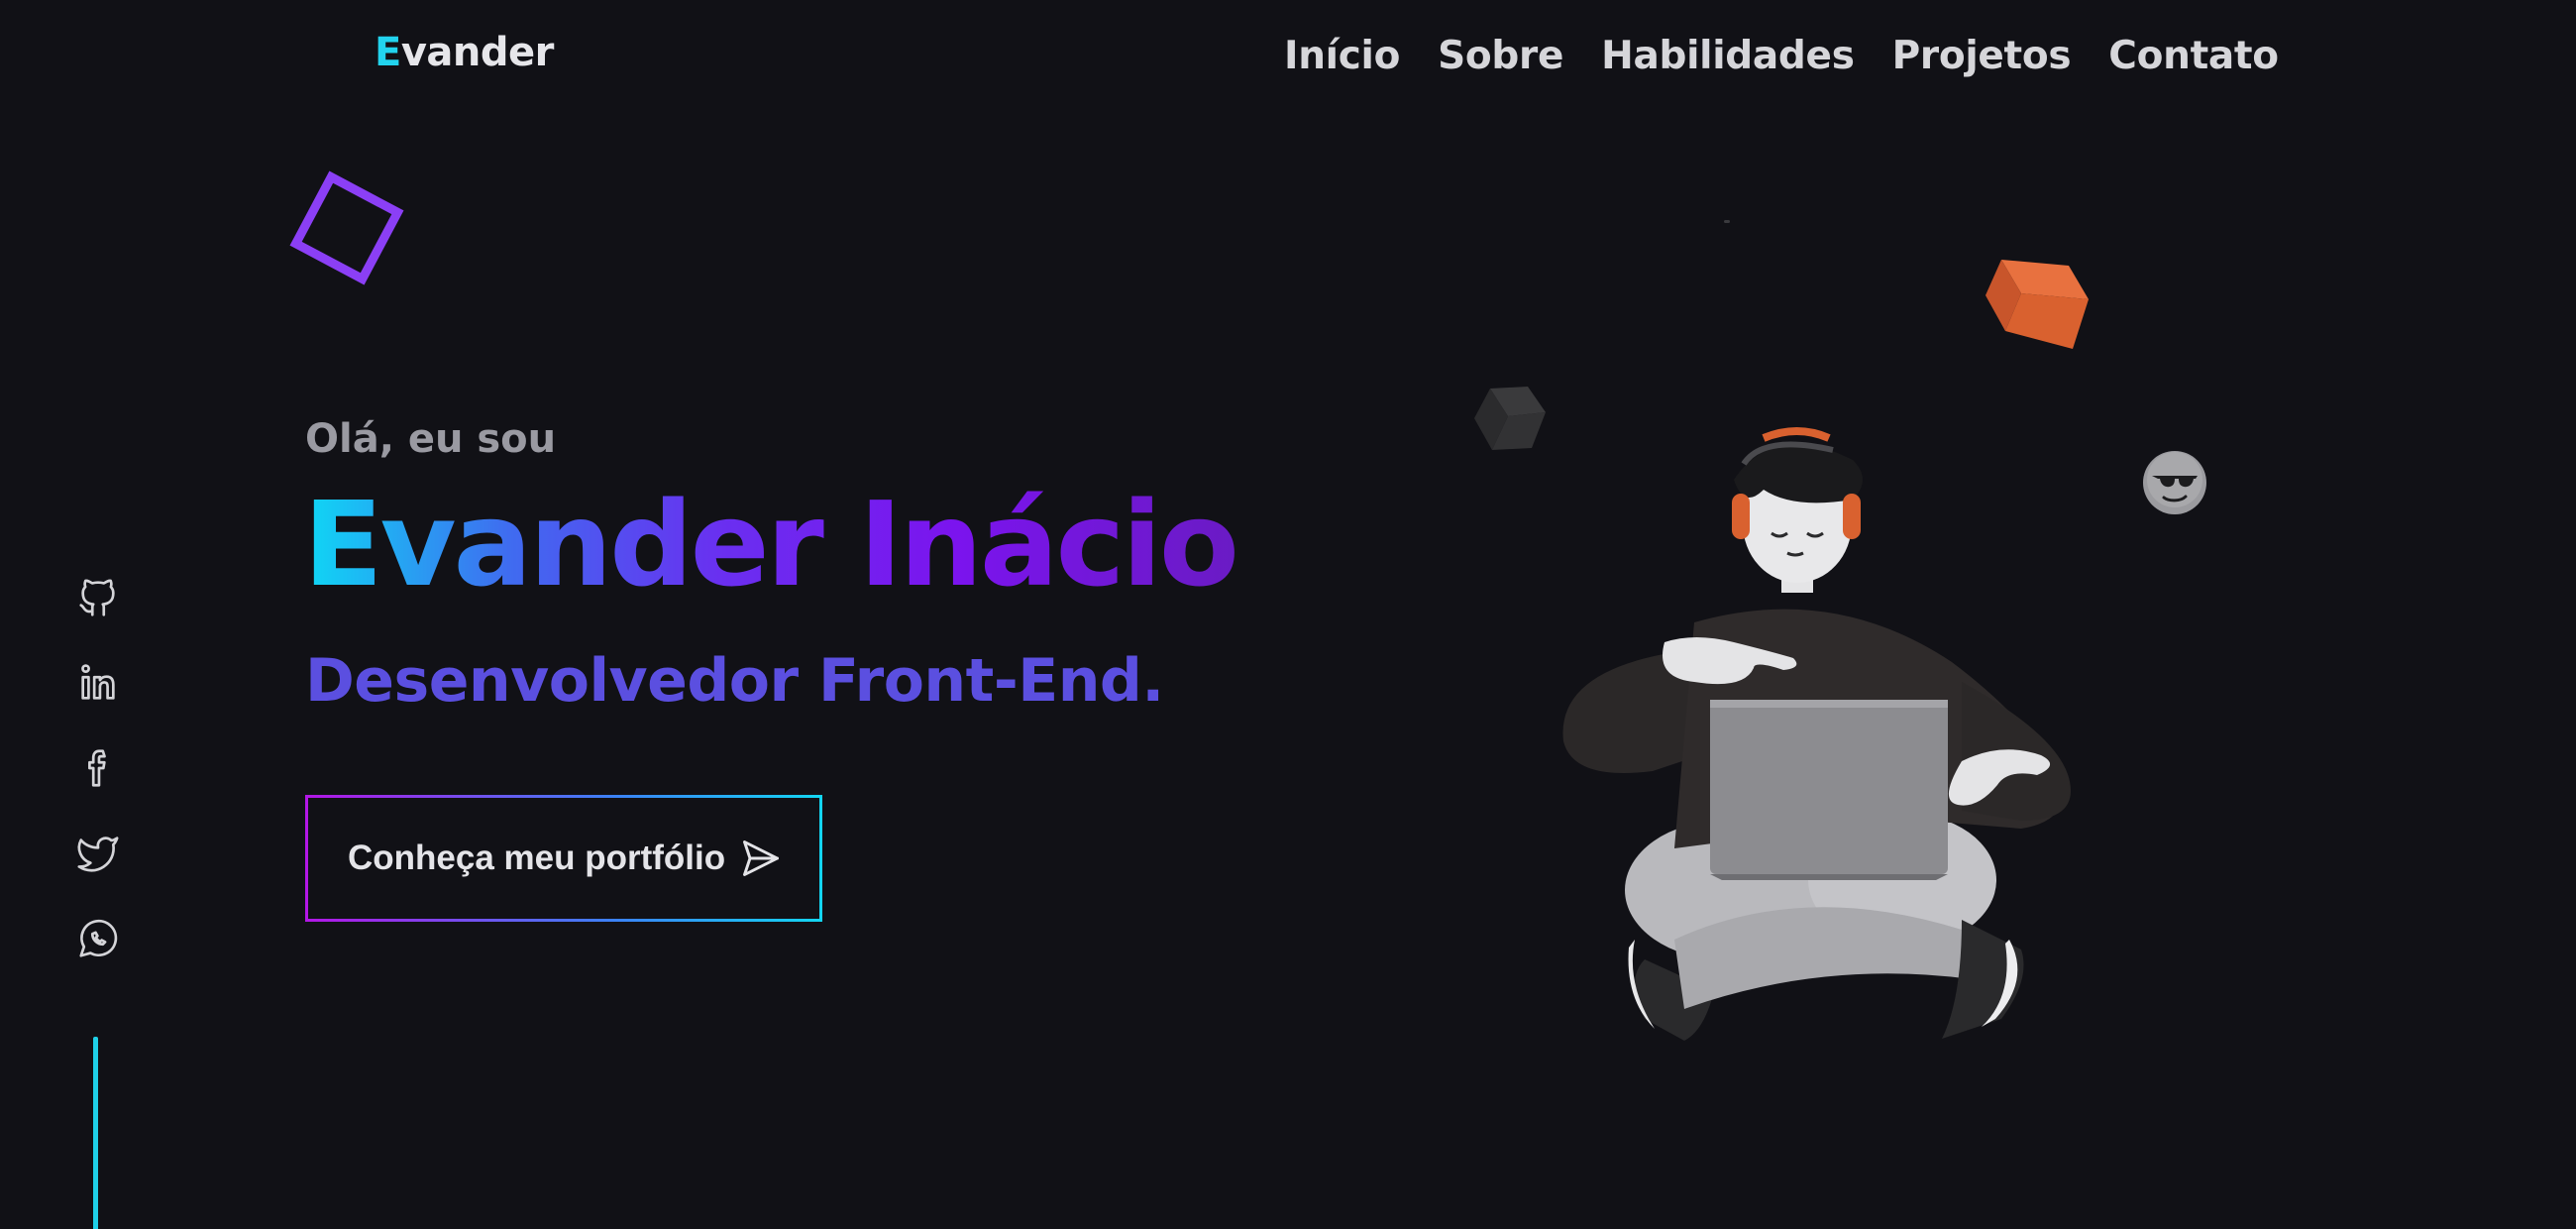 This screenshot has height=1229, width=2576. I want to click on hero-greeting: Olá, eu sou, so click(431, 439).